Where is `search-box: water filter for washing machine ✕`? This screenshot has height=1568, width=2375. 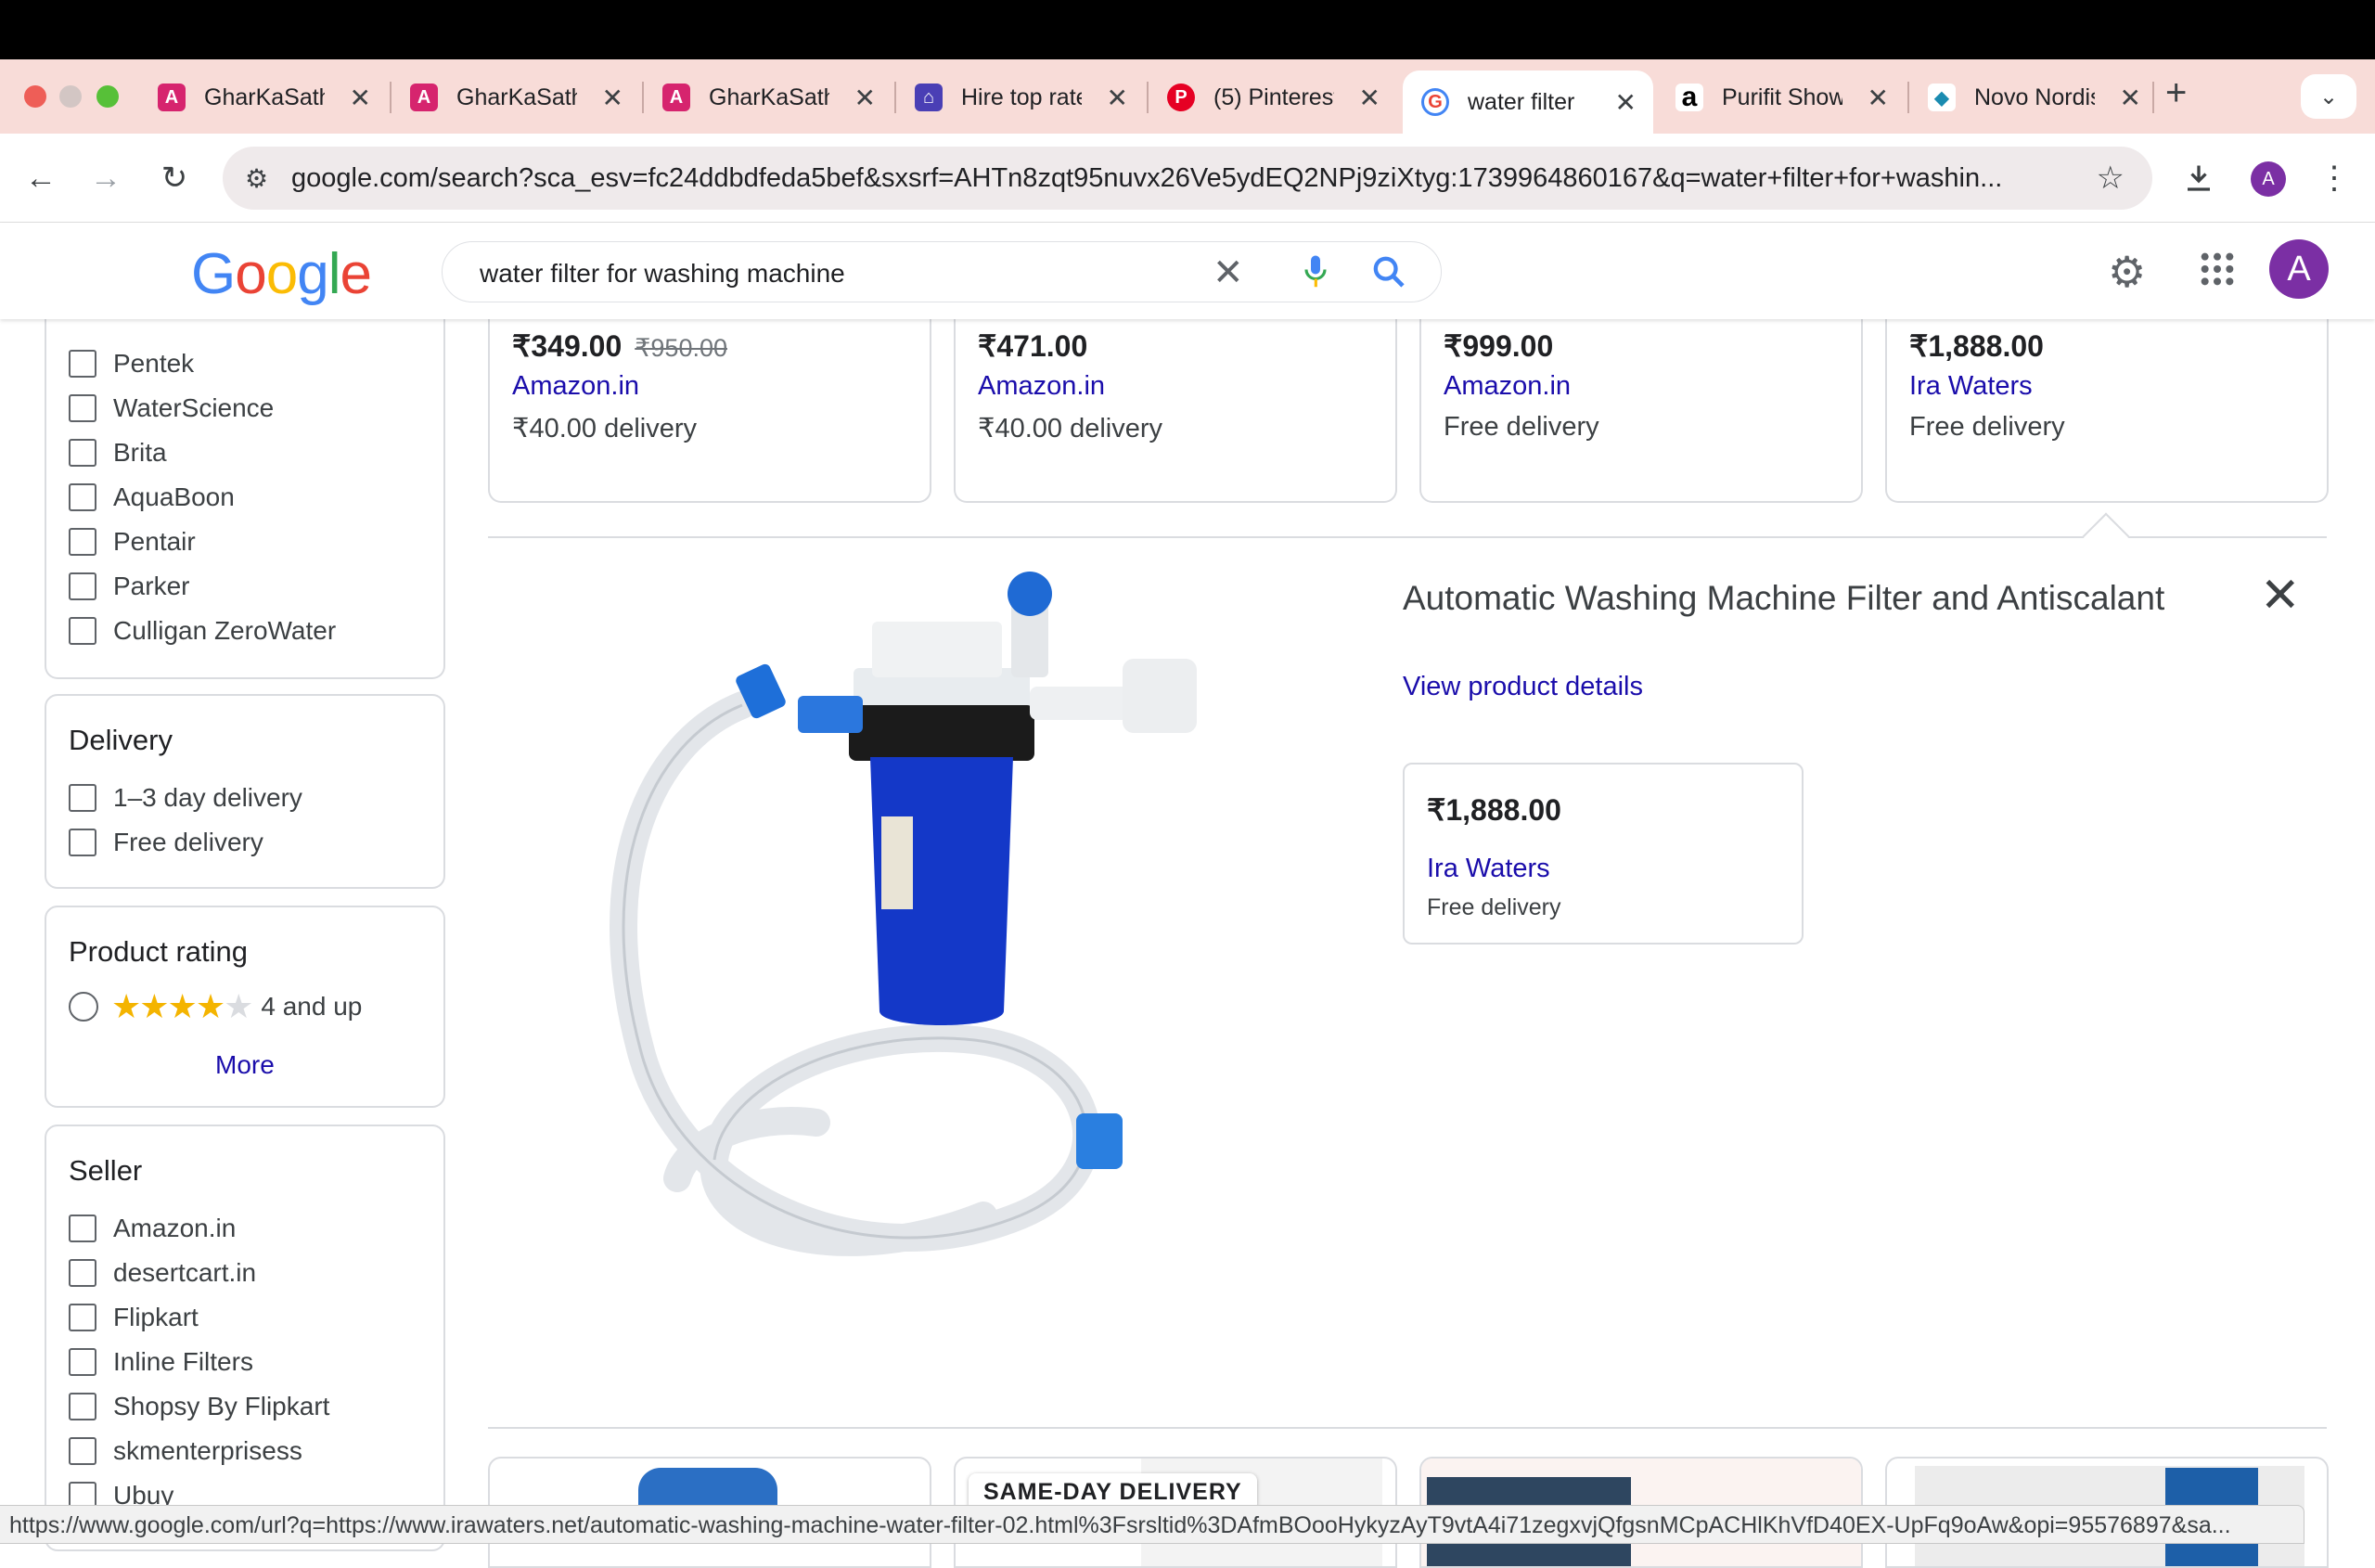 search-box: water filter for washing machine ✕ is located at coordinates (942, 271).